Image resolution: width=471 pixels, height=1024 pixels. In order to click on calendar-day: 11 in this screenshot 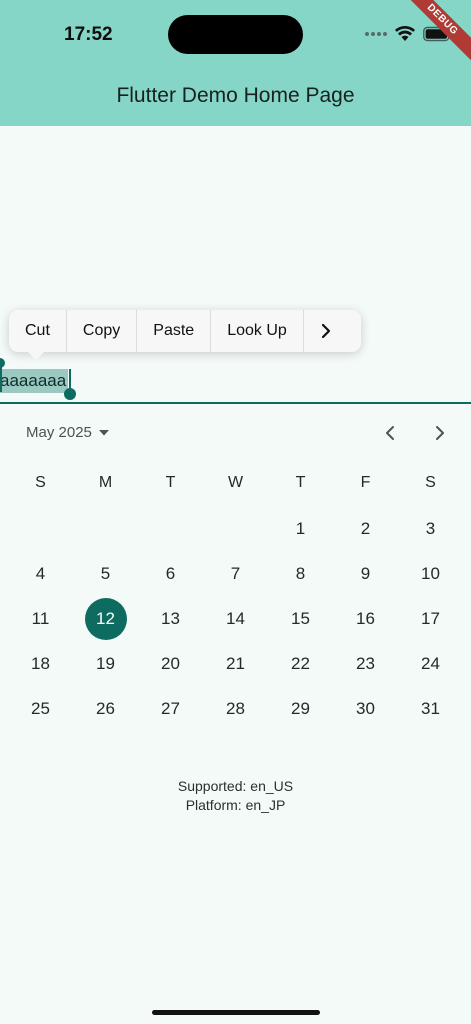, I will do `click(40, 618)`.